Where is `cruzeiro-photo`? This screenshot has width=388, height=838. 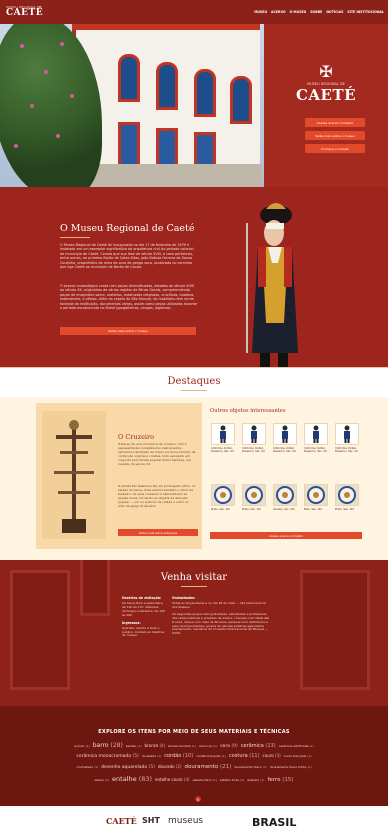 cruzeiro-photo is located at coordinates (74, 475).